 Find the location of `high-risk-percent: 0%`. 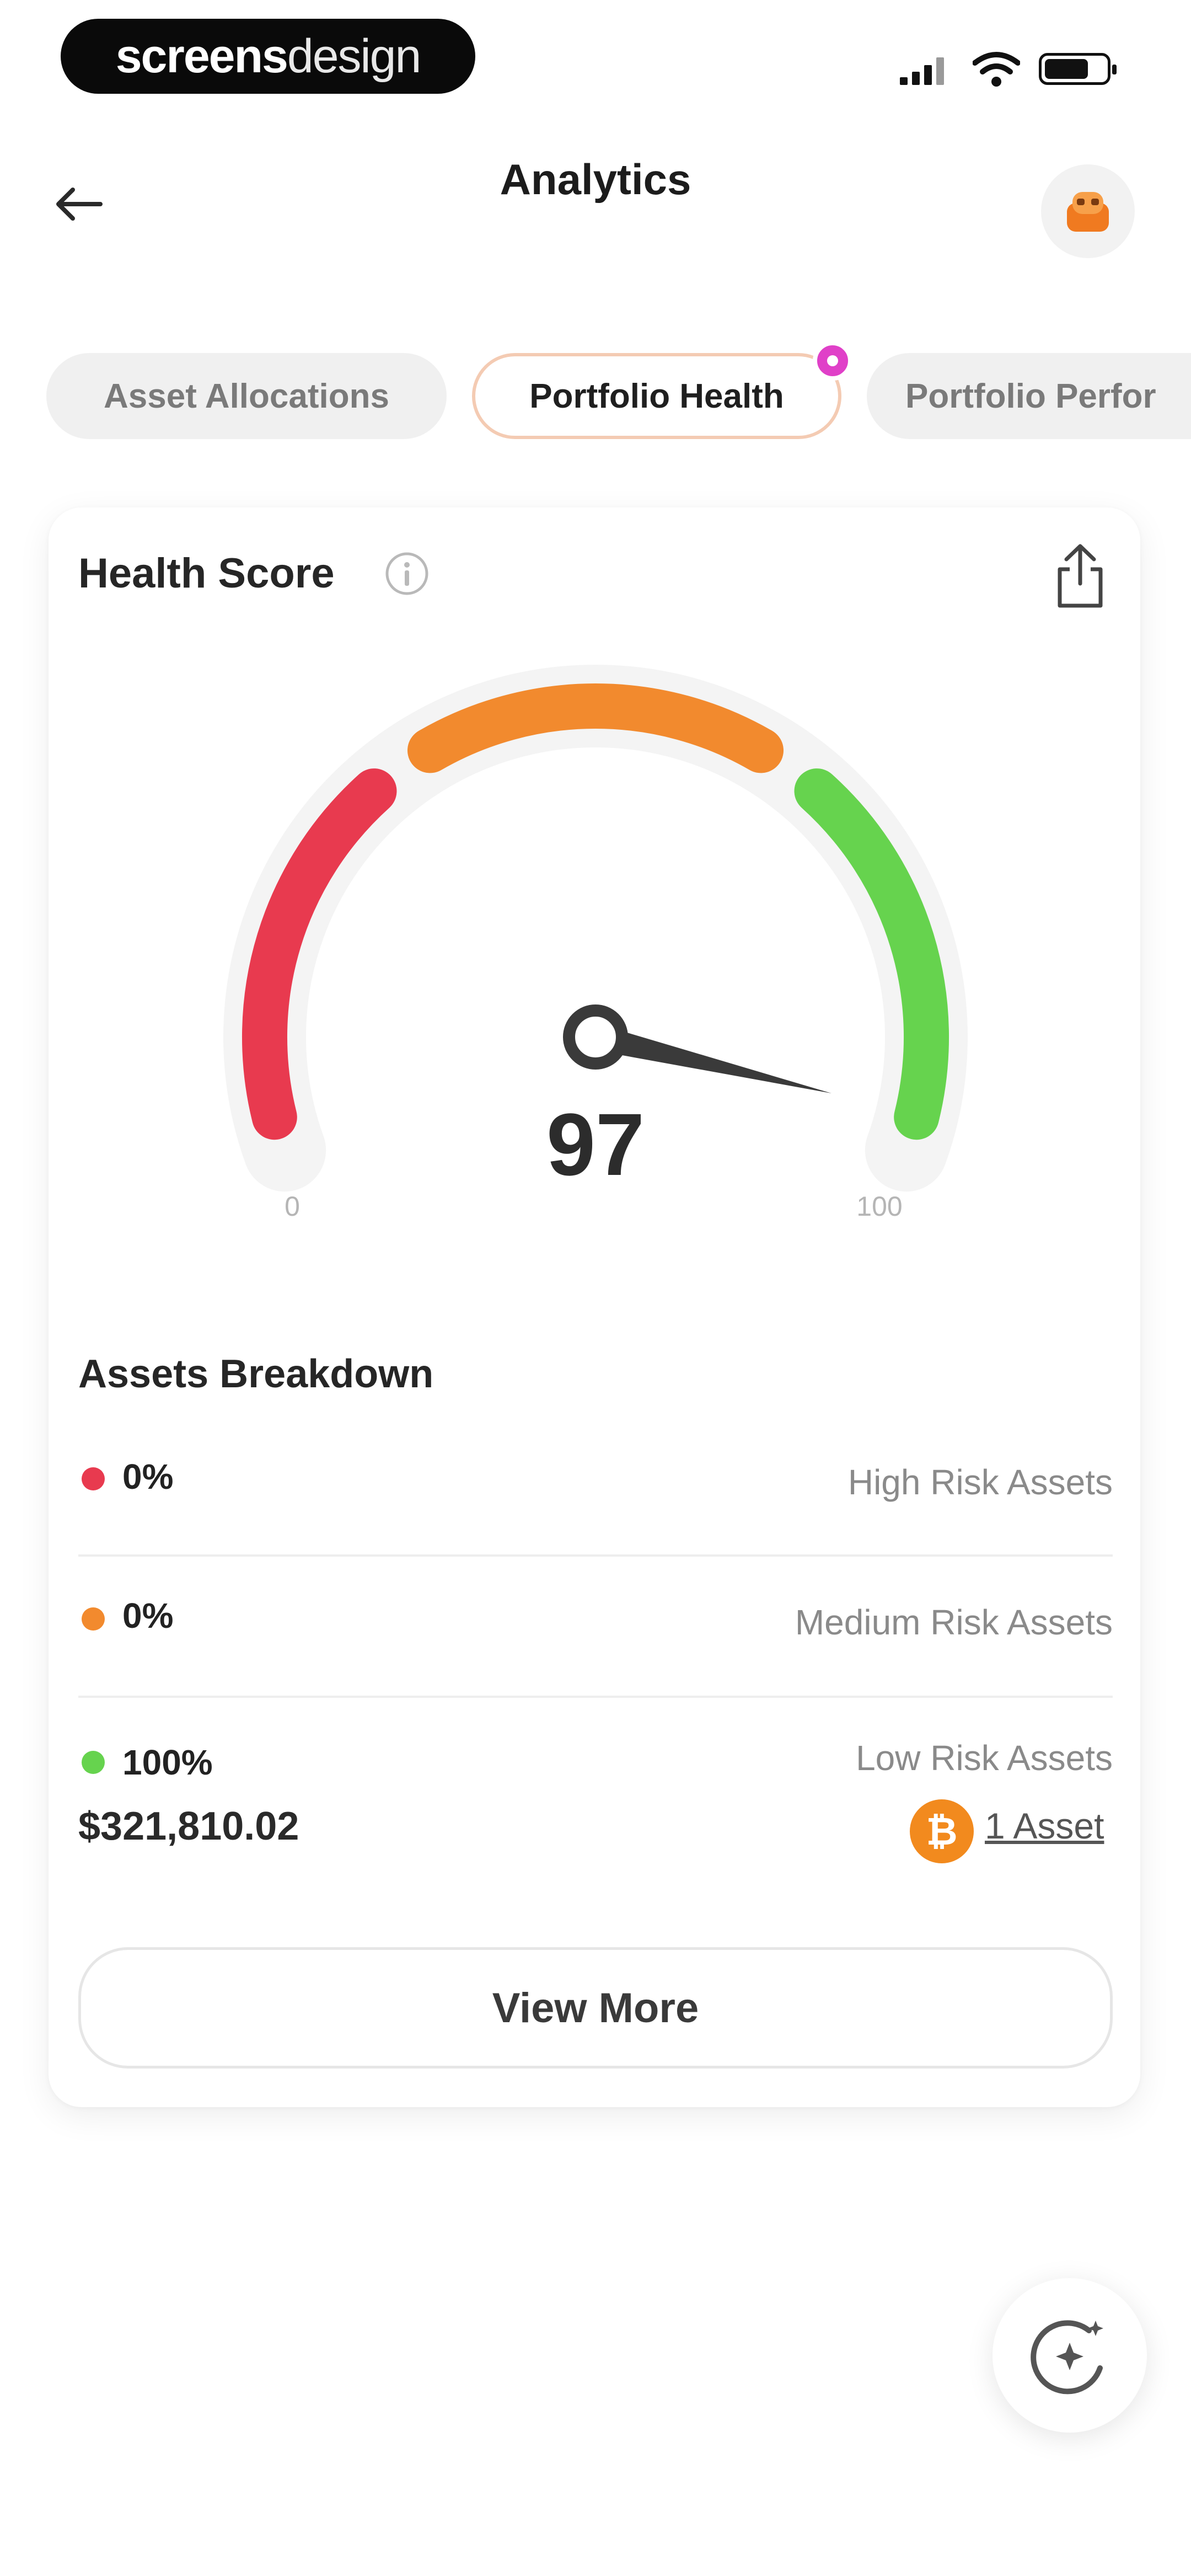

high-risk-percent: 0% is located at coordinates (148, 1477).